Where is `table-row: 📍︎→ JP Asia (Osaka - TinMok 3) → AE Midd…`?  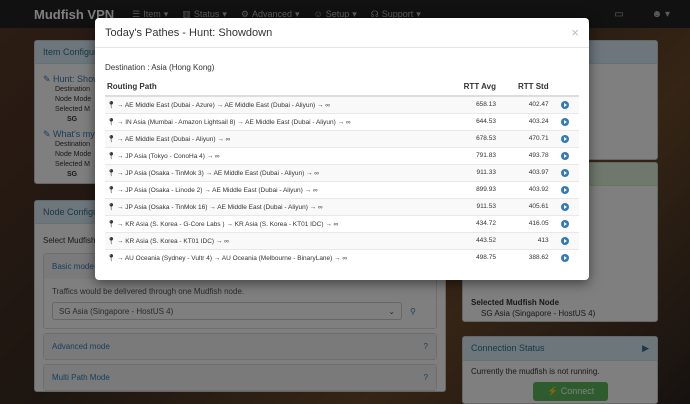 table-row: 📍︎→ JP Asia (Osaka - TinMok 3) → AE Midd… is located at coordinates (342, 172).